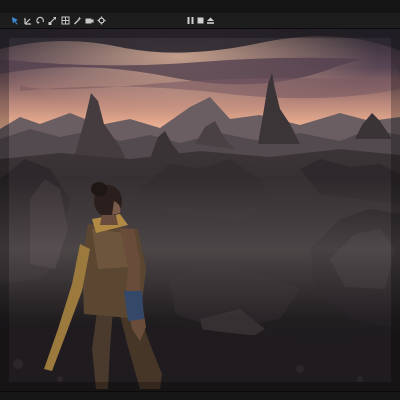 Image resolution: width=400 pixels, height=400 pixels. Describe the element at coordinates (200, 6) in the screenshot. I see `title-bar` at that location.